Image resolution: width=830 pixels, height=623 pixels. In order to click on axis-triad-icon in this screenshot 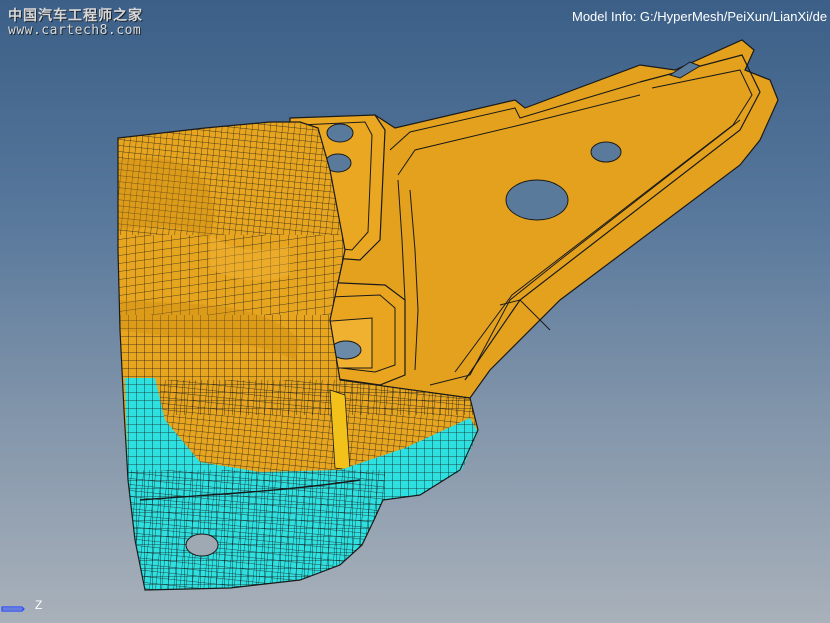, I will do `click(13, 609)`.